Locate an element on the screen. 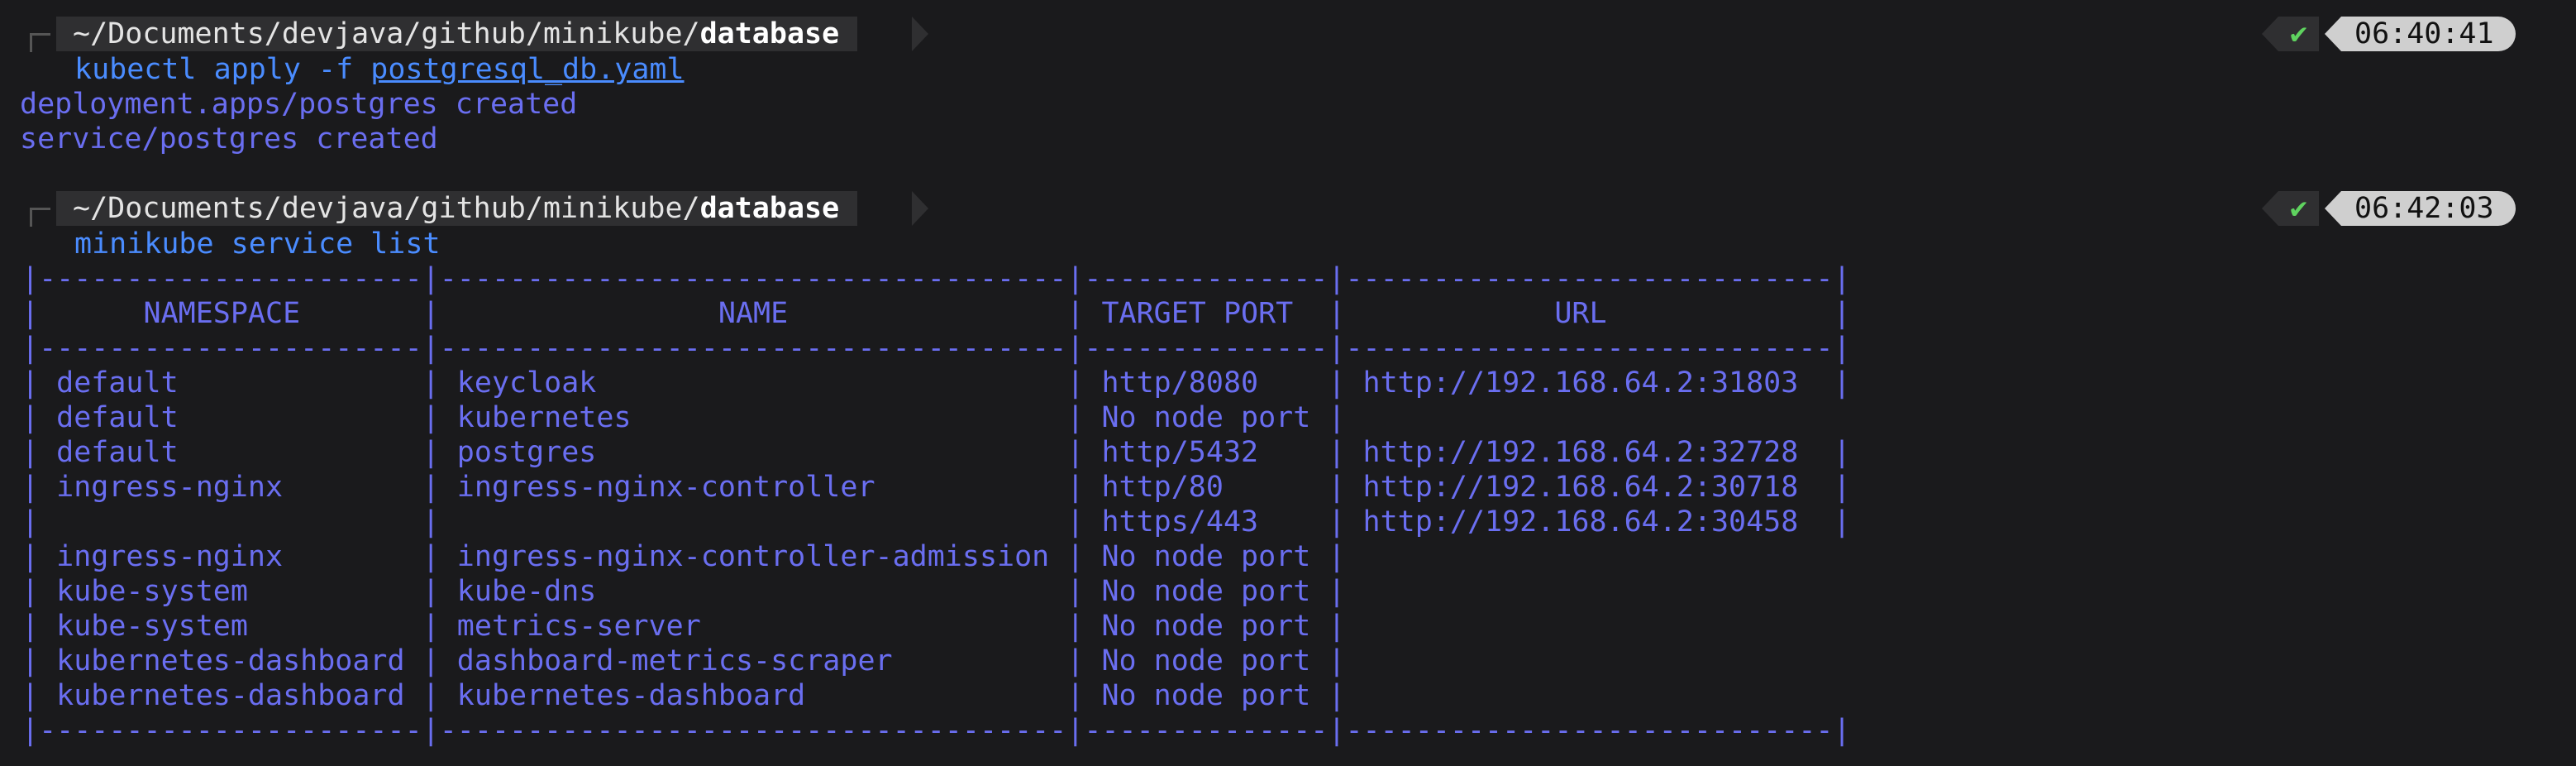  prompt-time: 06:40:41 is located at coordinates (2428, 34).